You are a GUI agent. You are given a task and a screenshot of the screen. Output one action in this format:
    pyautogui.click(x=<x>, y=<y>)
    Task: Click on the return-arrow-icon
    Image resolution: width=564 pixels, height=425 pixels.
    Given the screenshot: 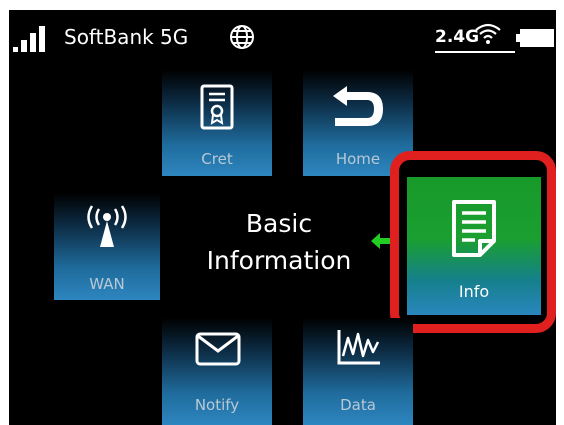 What is the action you would take?
    pyautogui.click(x=358, y=106)
    